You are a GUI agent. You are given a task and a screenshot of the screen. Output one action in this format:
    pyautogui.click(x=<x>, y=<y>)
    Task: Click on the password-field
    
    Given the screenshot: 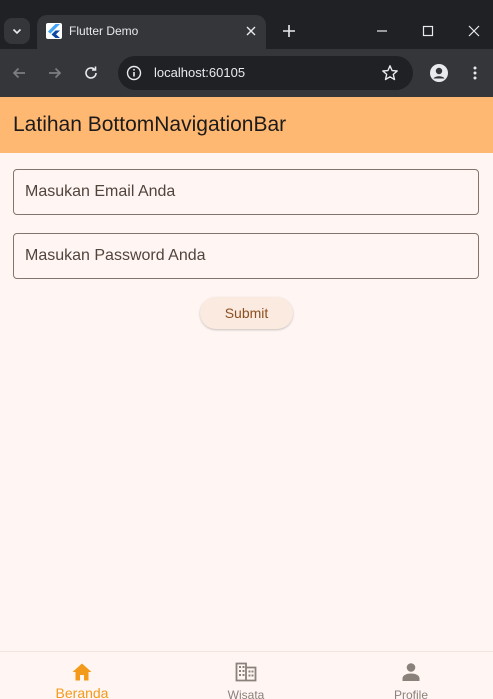 What is the action you would take?
    pyautogui.click(x=246, y=256)
    